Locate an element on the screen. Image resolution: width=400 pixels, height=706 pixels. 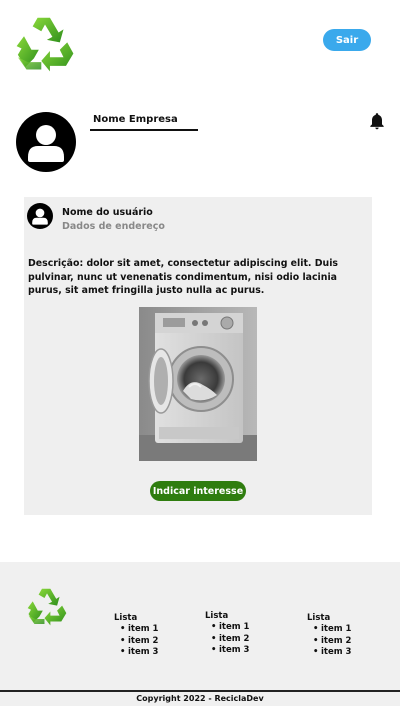
post-user-address: Dados de endereço is located at coordinates (113, 226).